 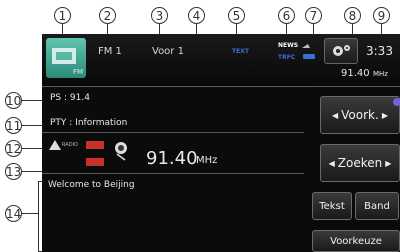 I want to click on radio-text: Welcome to Beijing, so click(x=91, y=185).